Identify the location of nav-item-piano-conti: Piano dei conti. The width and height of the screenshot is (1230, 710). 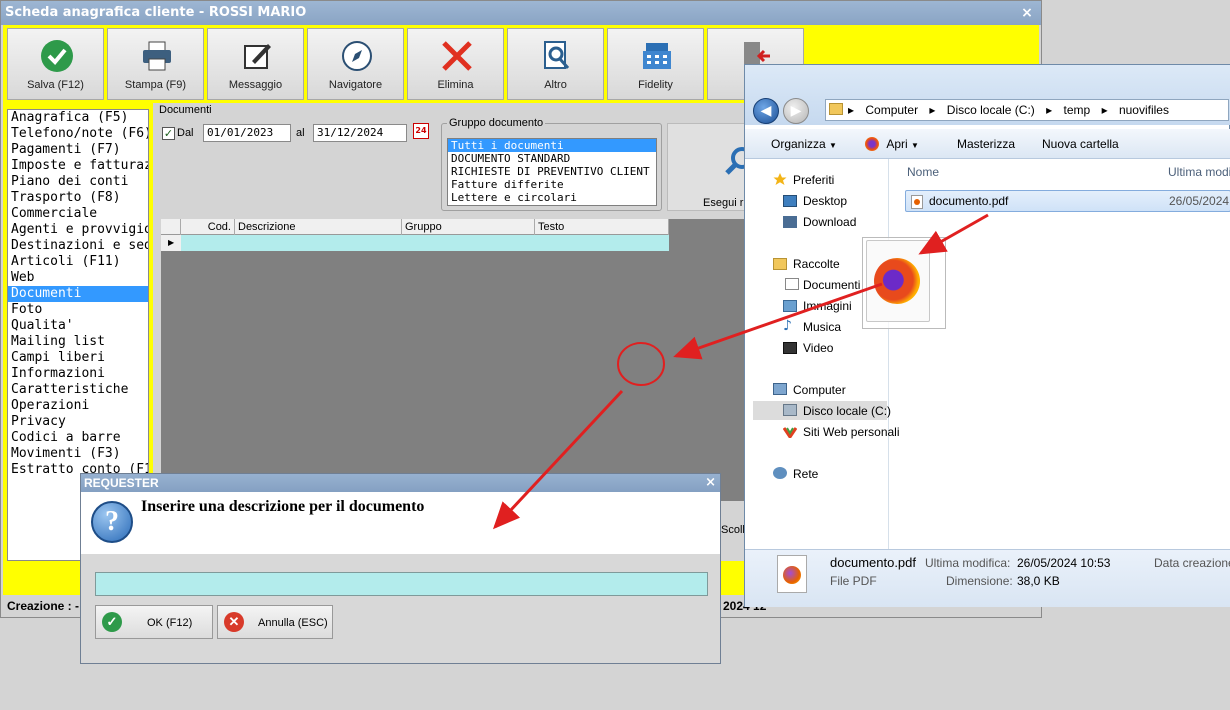
(78, 182).